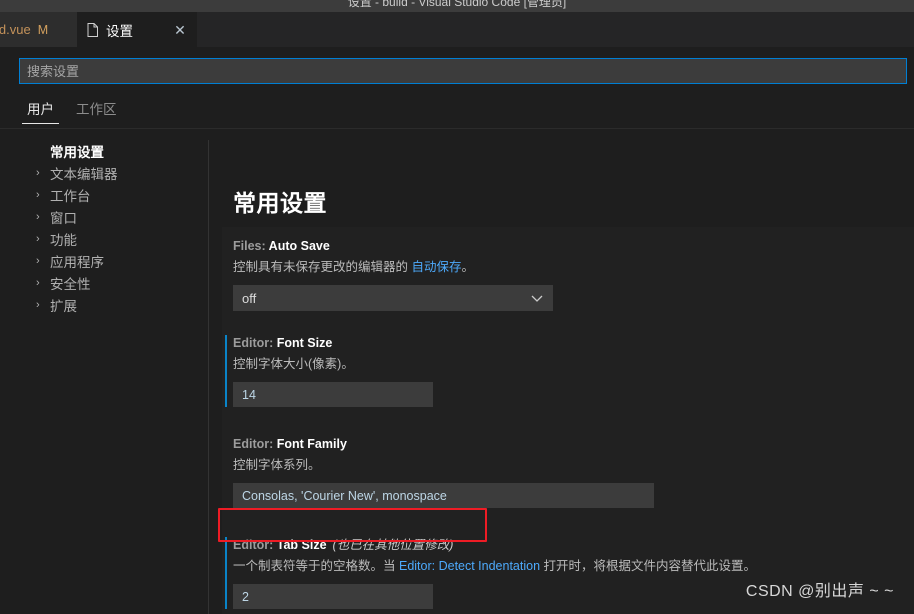 This screenshot has width=914, height=614. Describe the element at coordinates (77, 152) in the screenshot. I see `toc-item-label: 常用设置` at that location.